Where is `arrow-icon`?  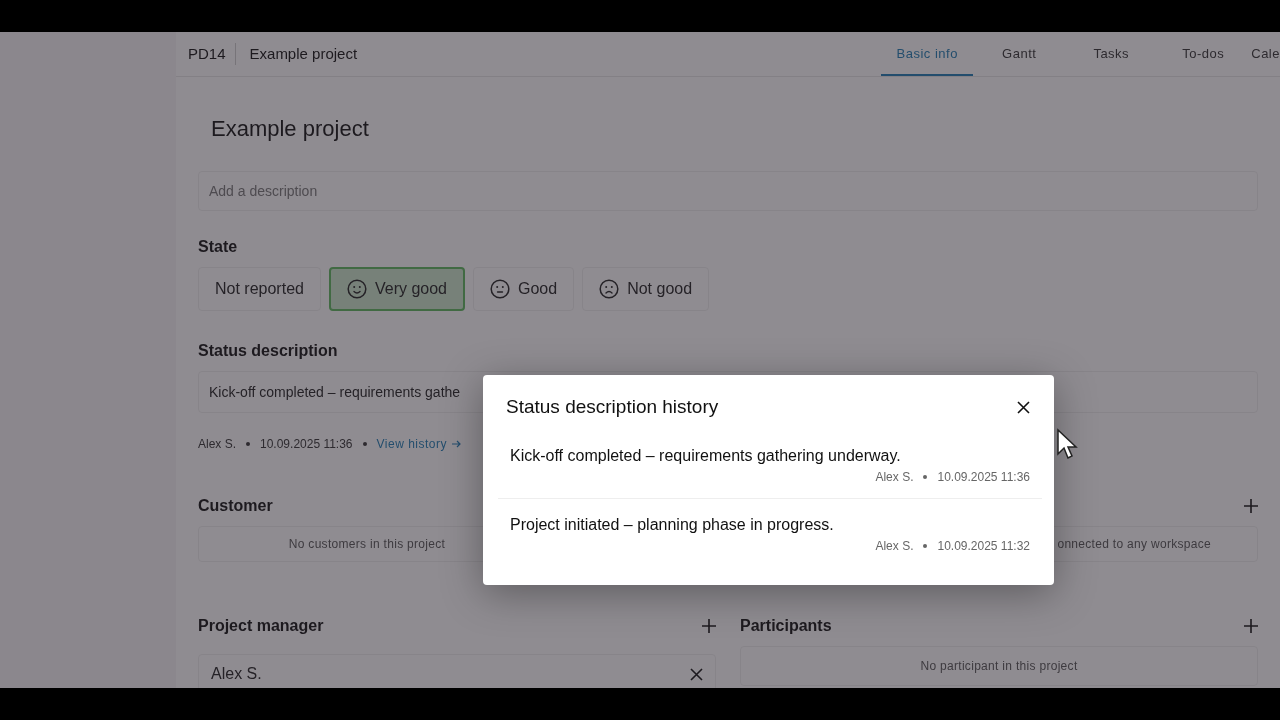
arrow-icon is located at coordinates (456, 444).